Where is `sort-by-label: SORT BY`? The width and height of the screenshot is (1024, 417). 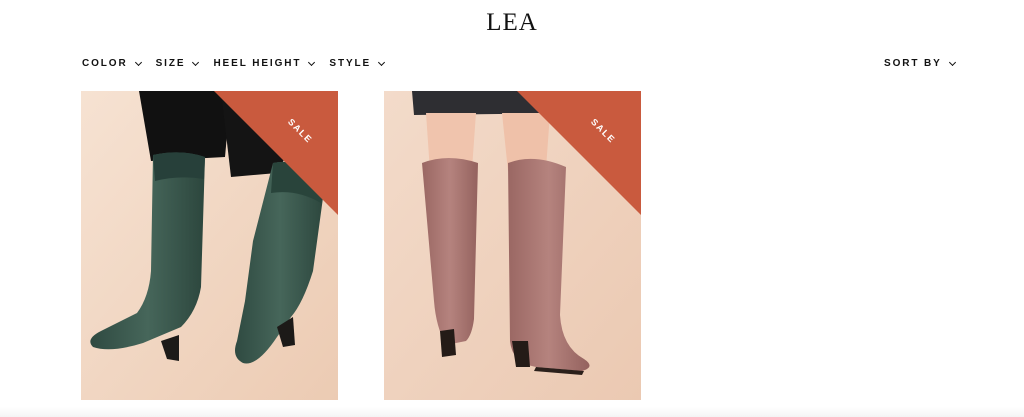
sort-by-label: SORT BY is located at coordinates (913, 63).